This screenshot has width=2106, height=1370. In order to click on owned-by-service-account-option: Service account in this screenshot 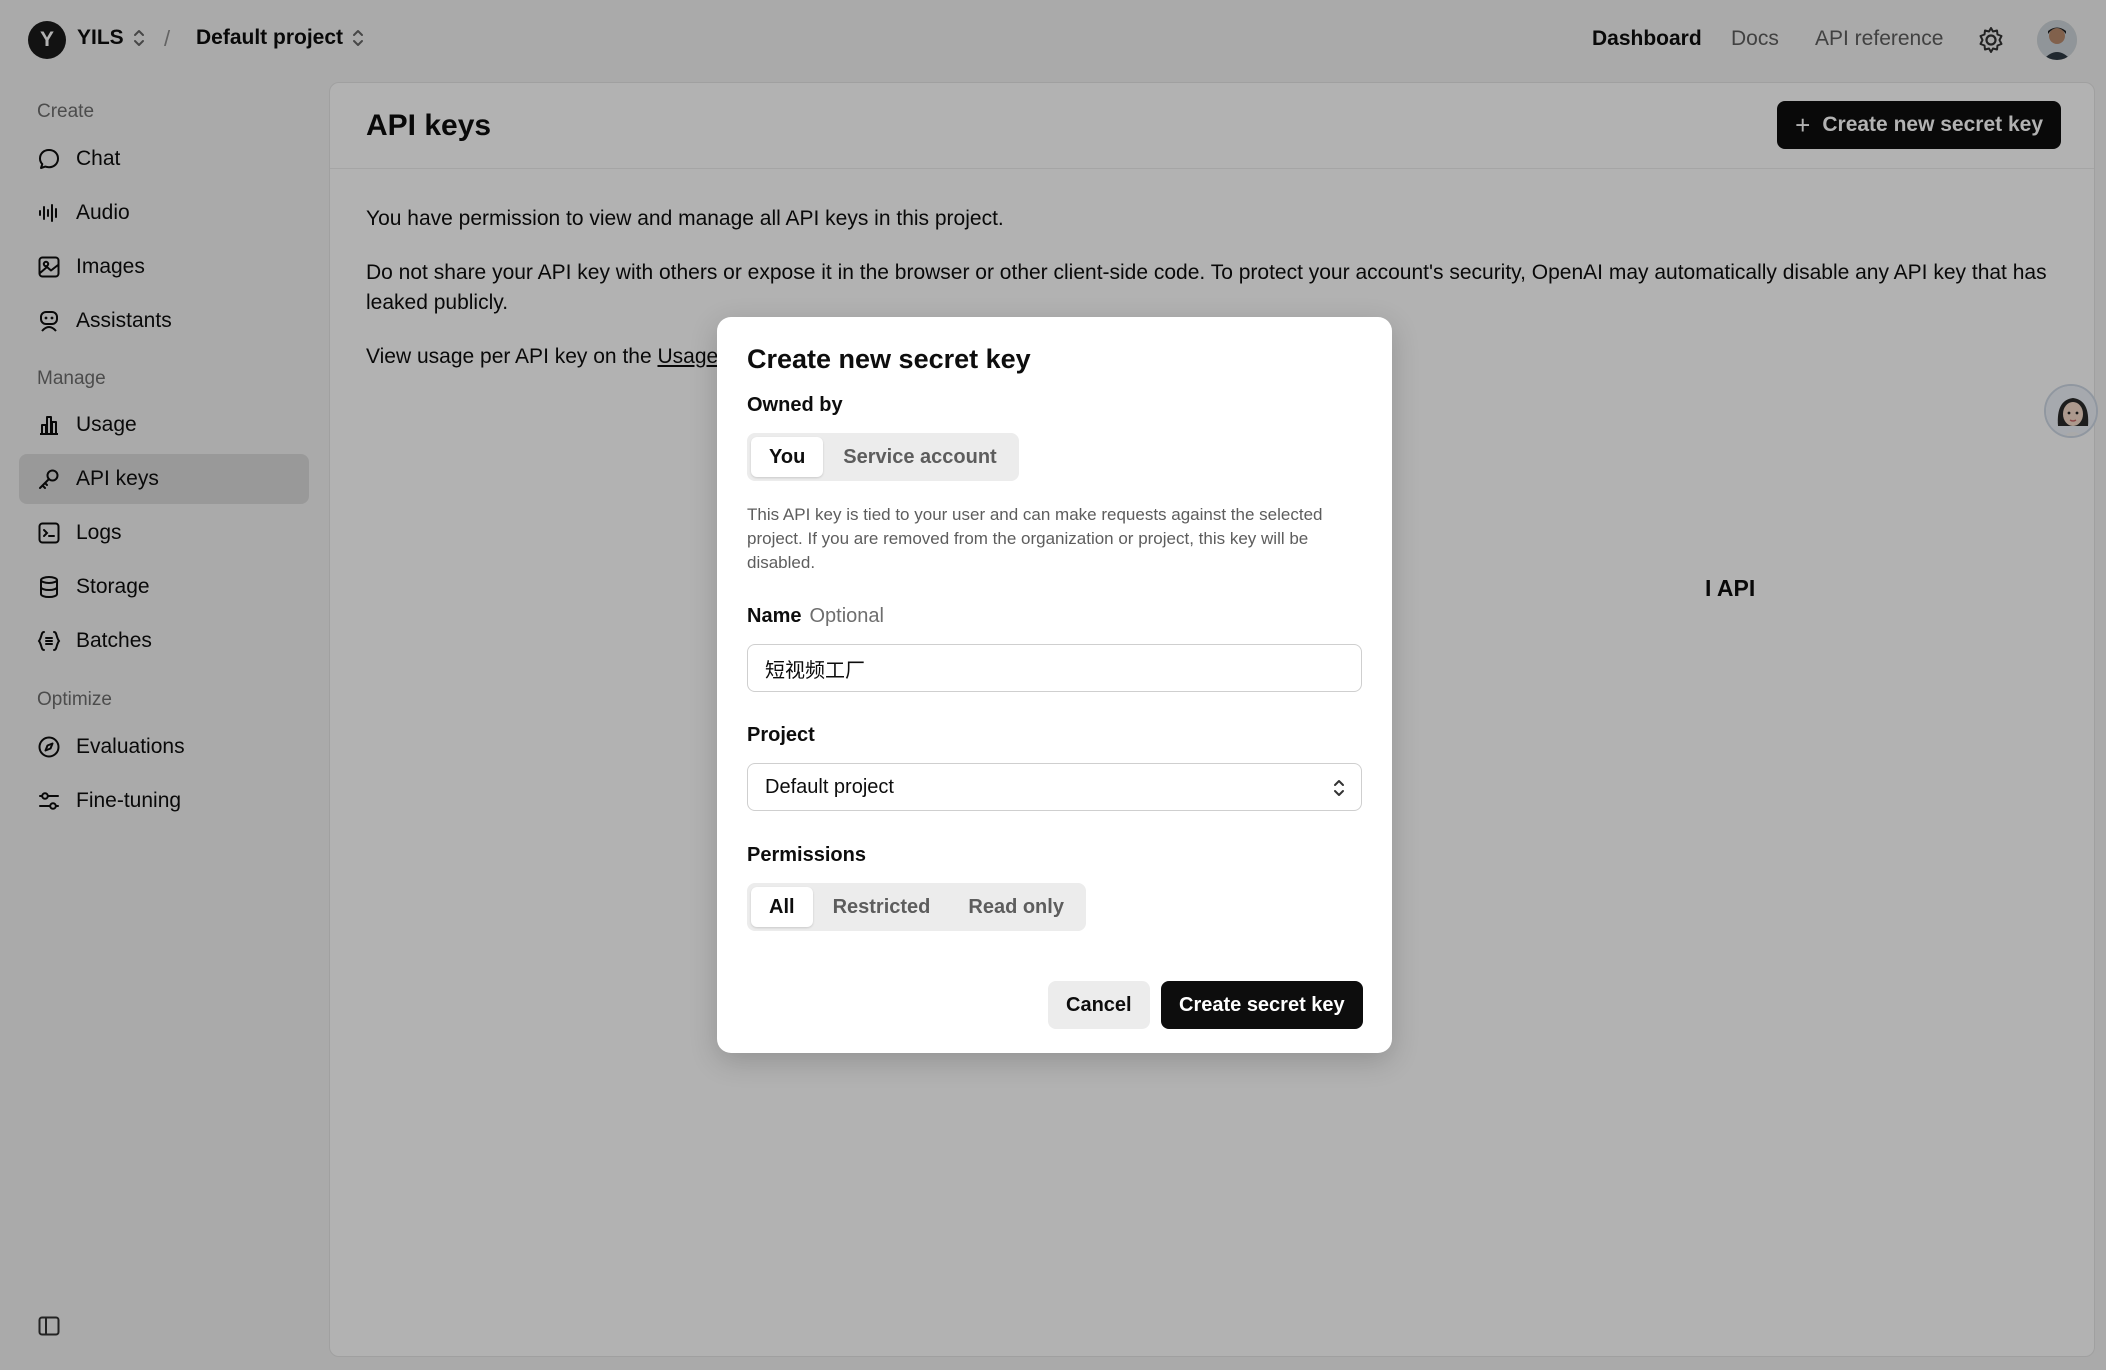, I will do `click(919, 457)`.